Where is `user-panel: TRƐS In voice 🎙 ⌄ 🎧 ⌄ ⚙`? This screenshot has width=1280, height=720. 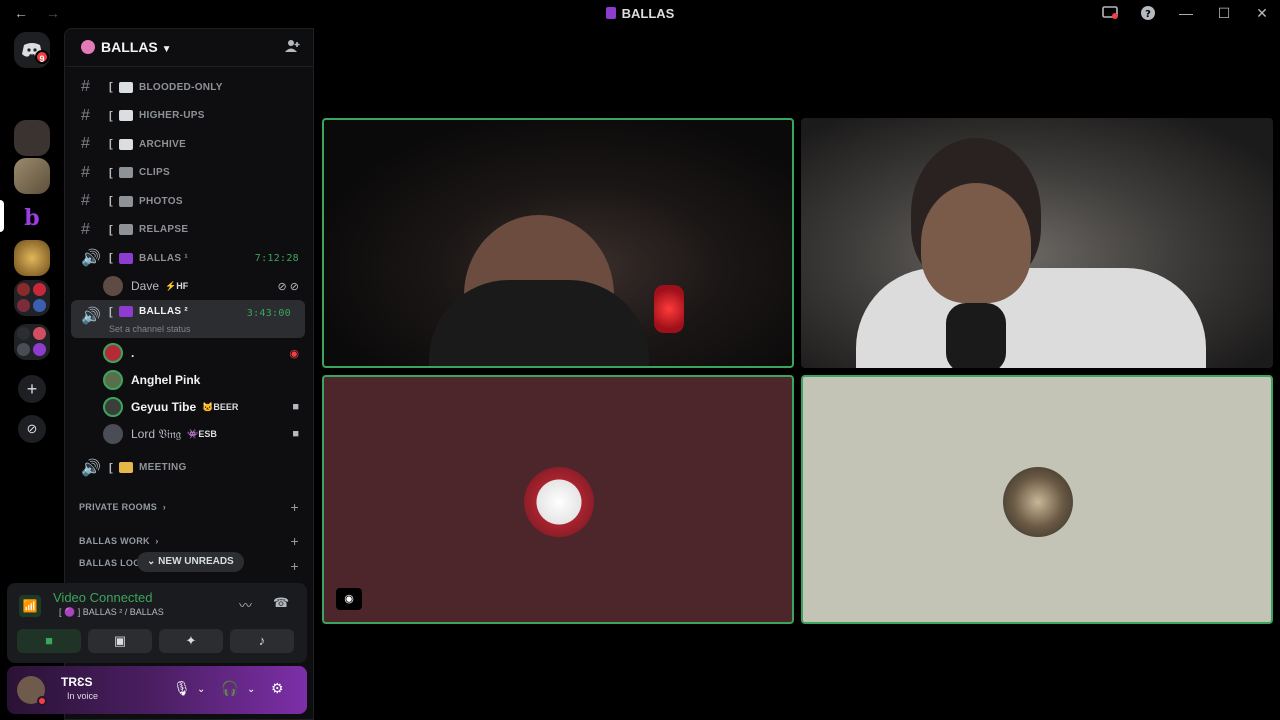
user-panel: TRƐS In voice 🎙 ⌄ 🎧 ⌄ ⚙ is located at coordinates (157, 690).